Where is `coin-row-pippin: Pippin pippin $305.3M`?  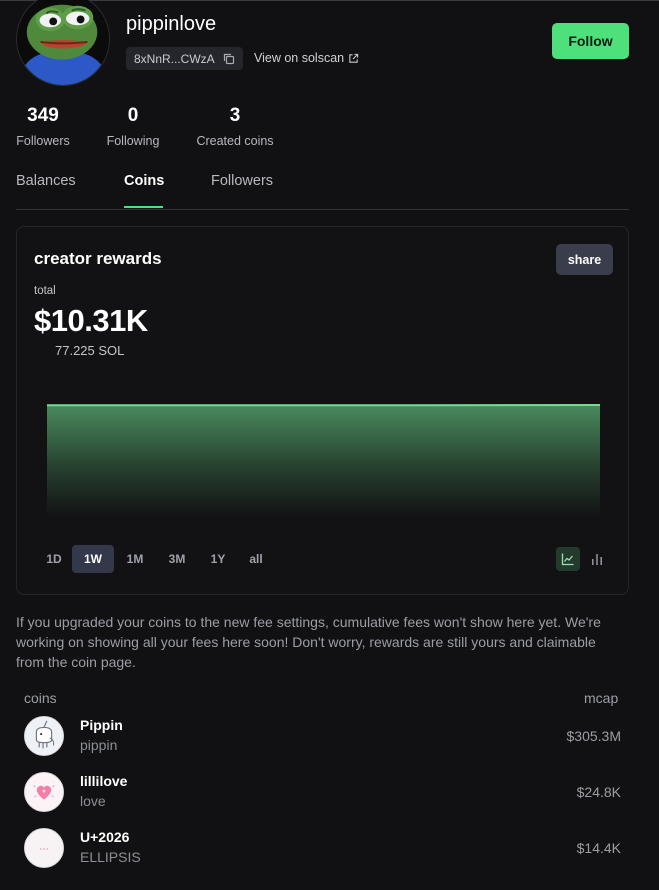
coin-row-pippin: Pippin pippin $305.3M is located at coordinates (322, 744).